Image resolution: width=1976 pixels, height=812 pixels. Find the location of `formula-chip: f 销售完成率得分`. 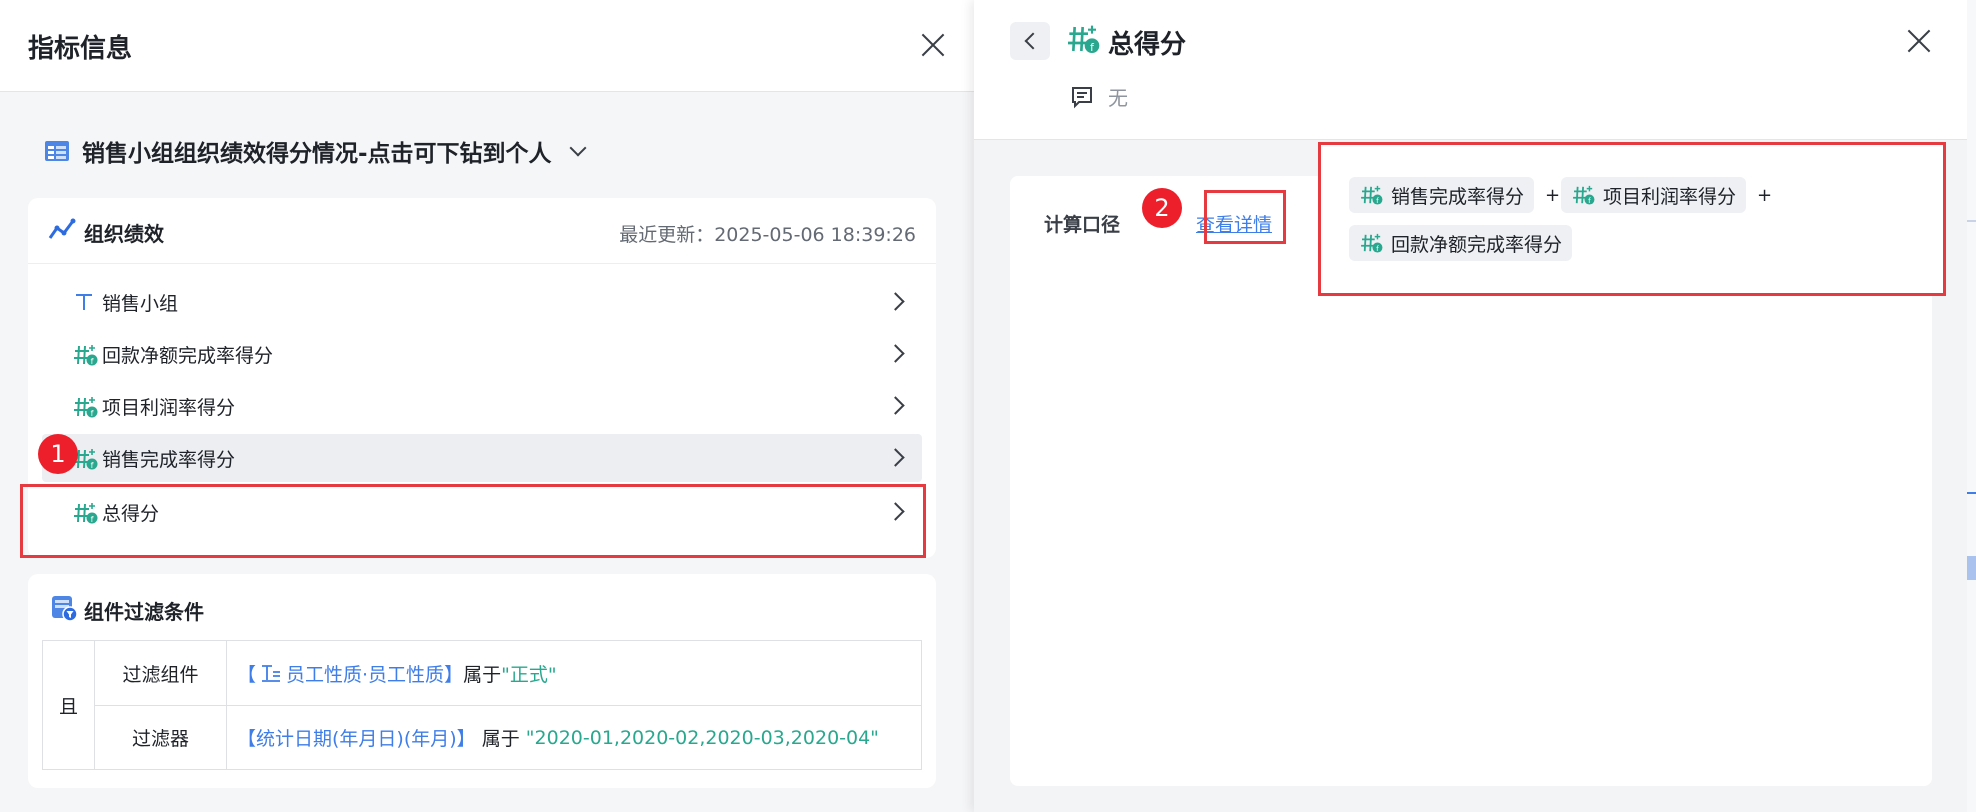

formula-chip: f 销售完成率得分 is located at coordinates (1442, 195).